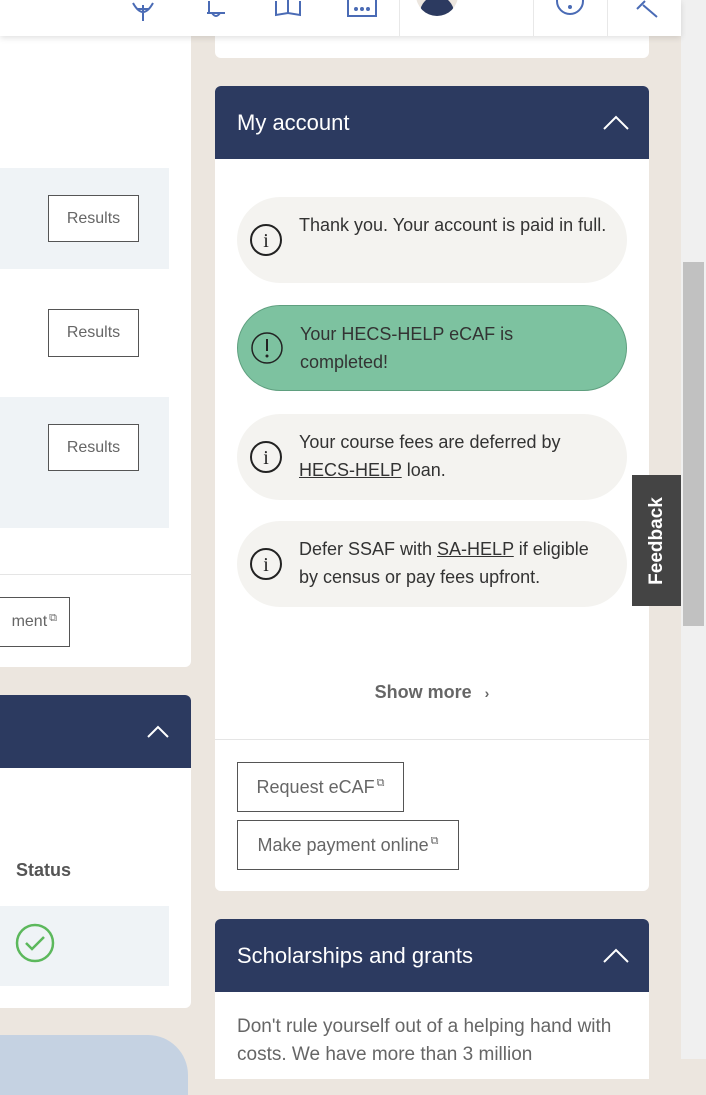 Image resolution: width=706 pixels, height=1095 pixels. I want to click on chevron-right-icon: ›, so click(487, 693).